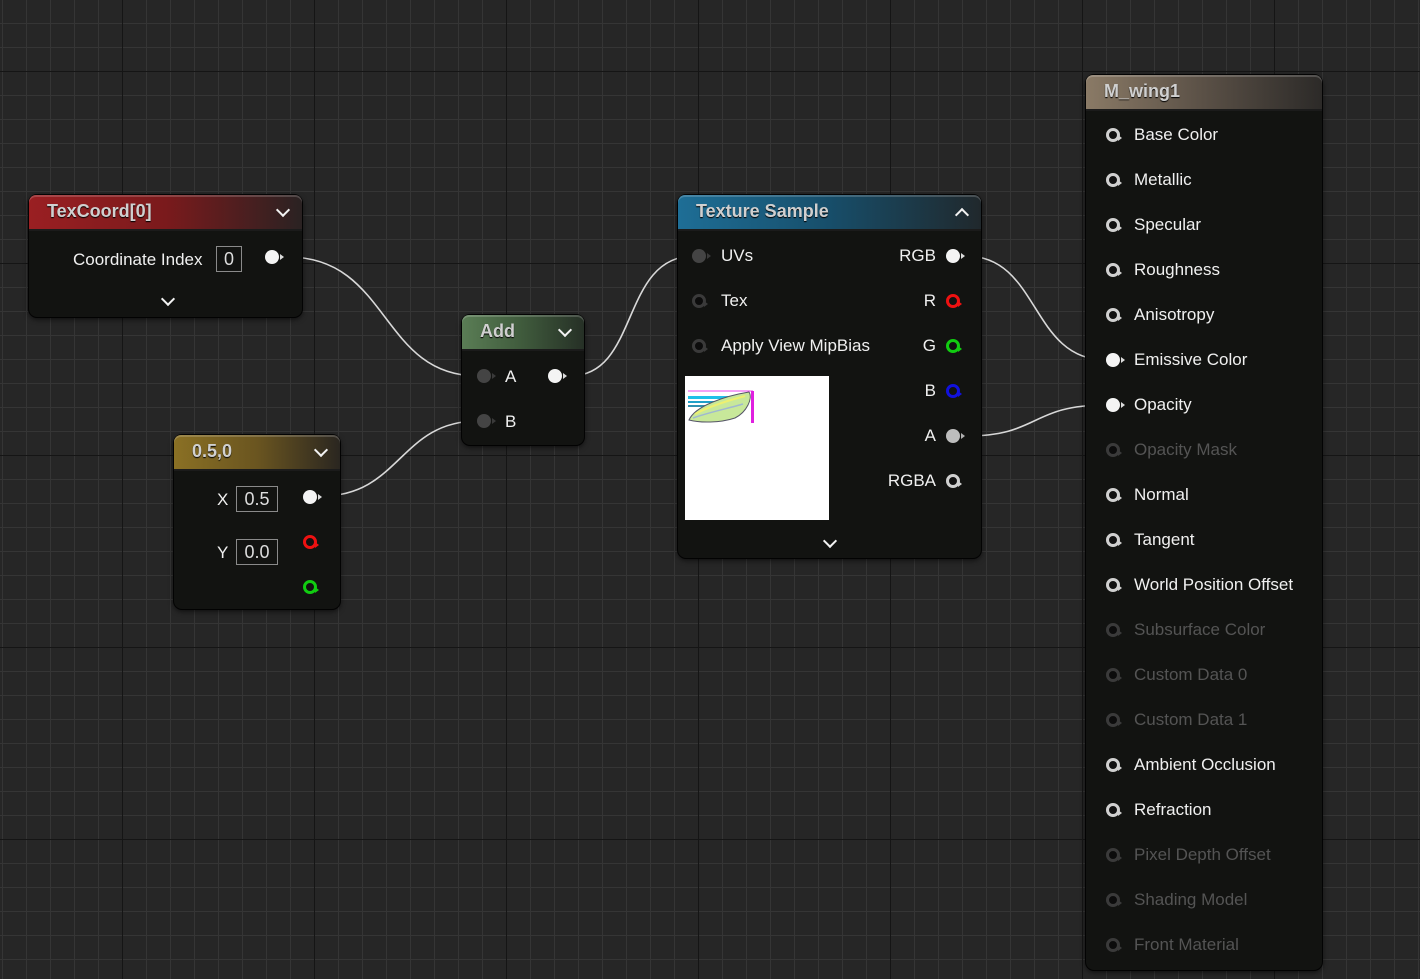 This screenshot has height=979, width=1420. What do you see at coordinates (954, 481) in the screenshot?
I see `rgba-output-pin` at bounding box center [954, 481].